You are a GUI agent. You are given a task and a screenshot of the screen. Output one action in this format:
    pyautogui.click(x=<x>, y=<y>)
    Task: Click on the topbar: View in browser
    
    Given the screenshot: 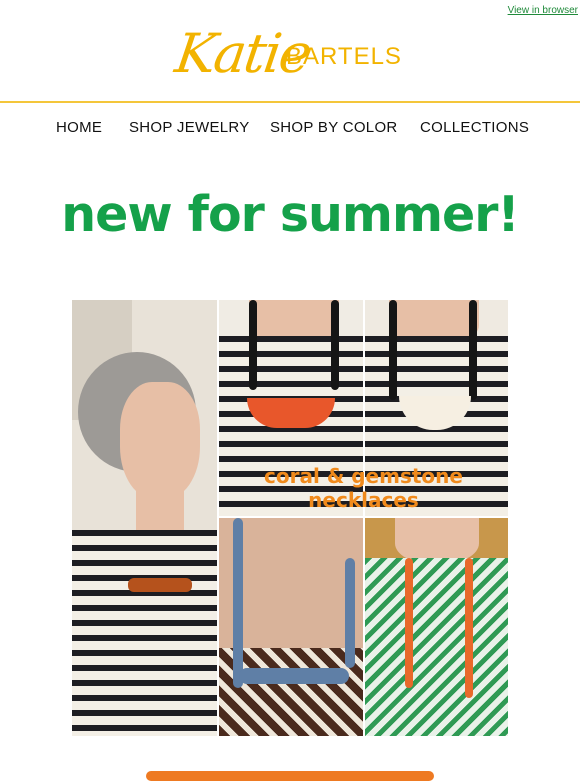 What is the action you would take?
    pyautogui.click(x=543, y=8)
    